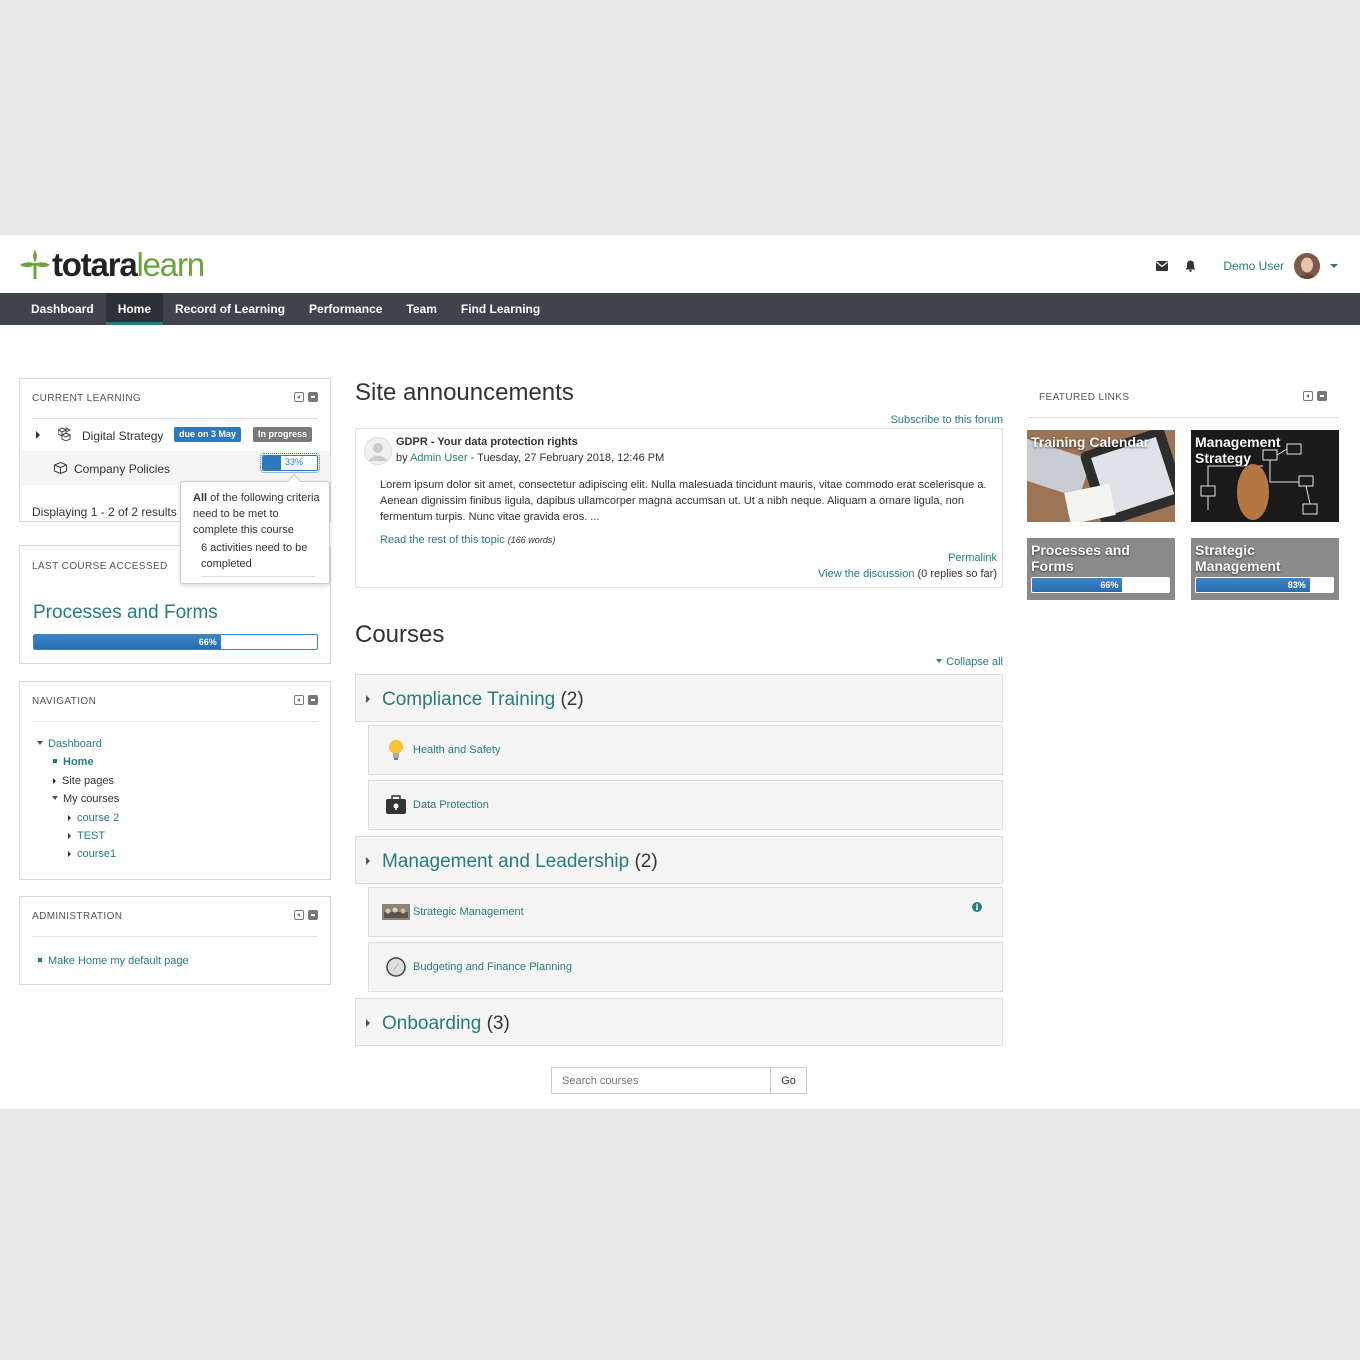  I want to click on lightbulb-icon, so click(396, 750).